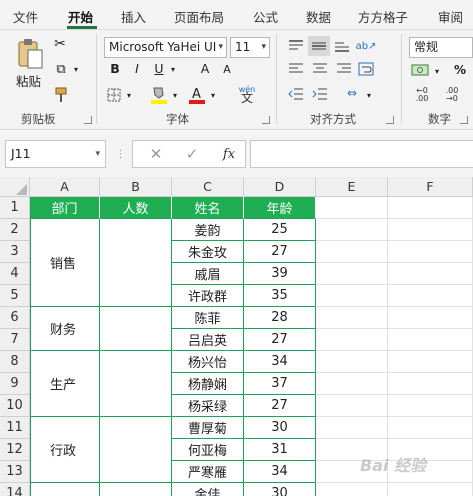  I want to click on column-header-b: B, so click(136, 187).